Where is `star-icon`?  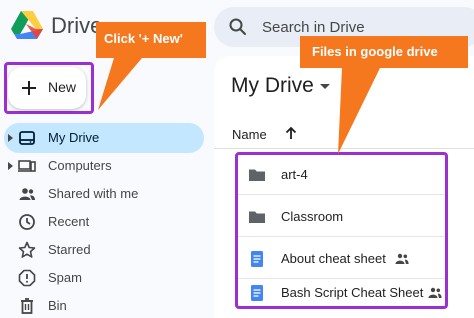 star-icon is located at coordinates (27, 249).